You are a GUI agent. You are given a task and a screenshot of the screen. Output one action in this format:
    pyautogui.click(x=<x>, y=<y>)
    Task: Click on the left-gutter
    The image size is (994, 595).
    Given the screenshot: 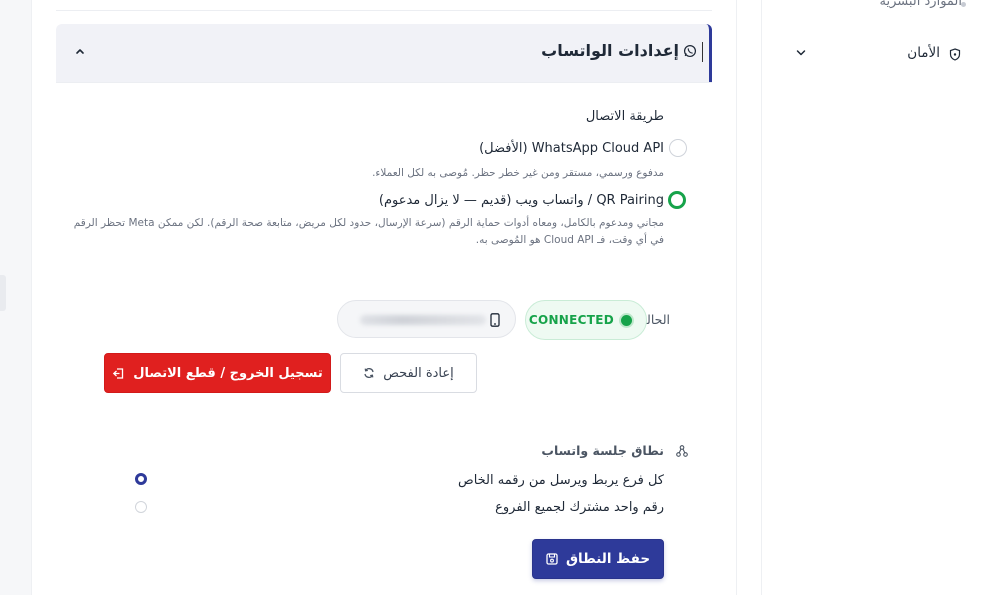 What is the action you would take?
    pyautogui.click(x=15, y=297)
    